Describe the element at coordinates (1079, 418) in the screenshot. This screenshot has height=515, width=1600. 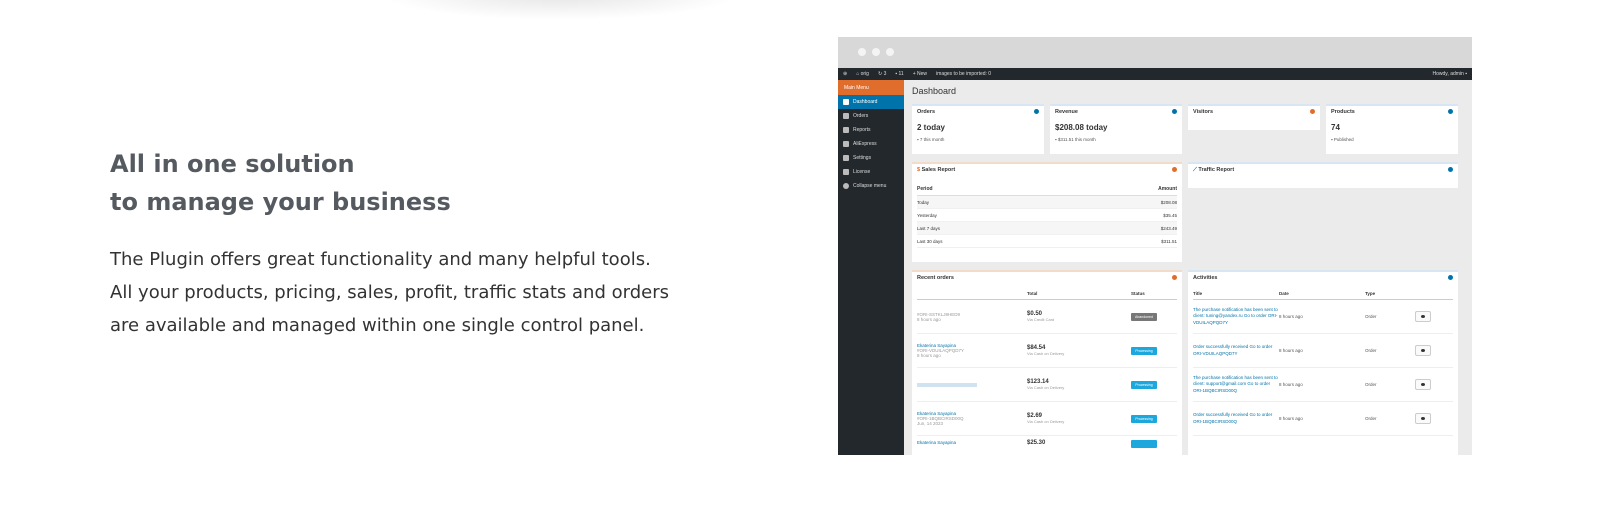
I see `total-cell: $2.69 Via Cash on Delivery` at that location.